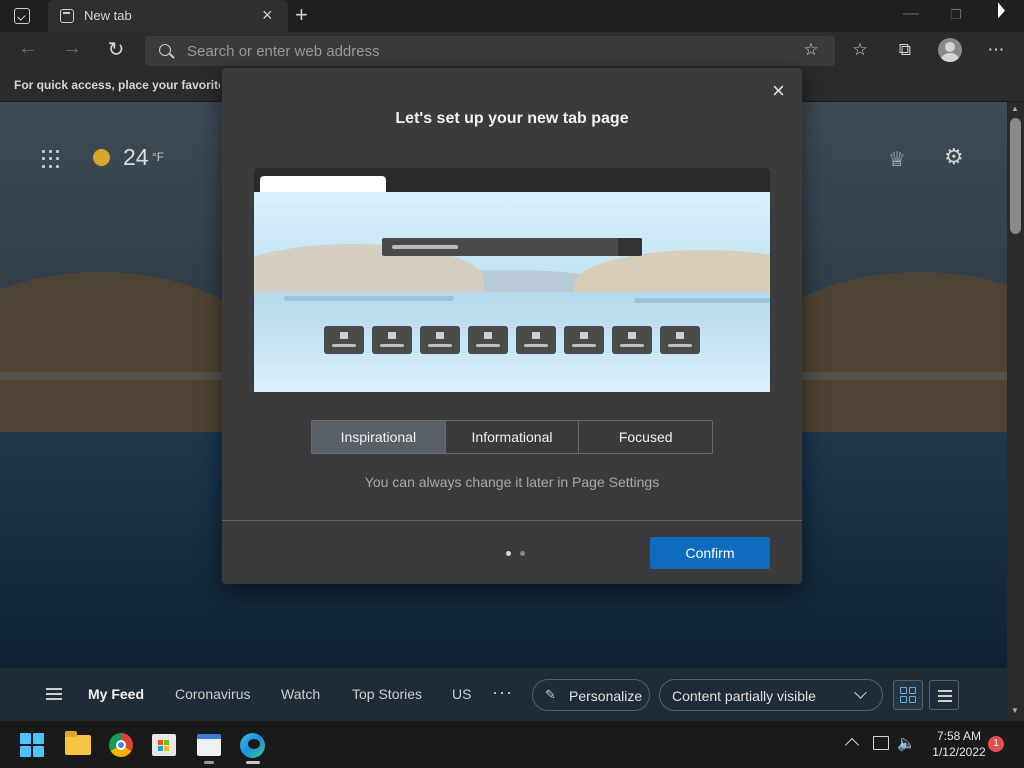 This screenshot has width=1024, height=768. Describe the element at coordinates (906, 743) in the screenshot. I see `volume-icon: 🔈` at that location.